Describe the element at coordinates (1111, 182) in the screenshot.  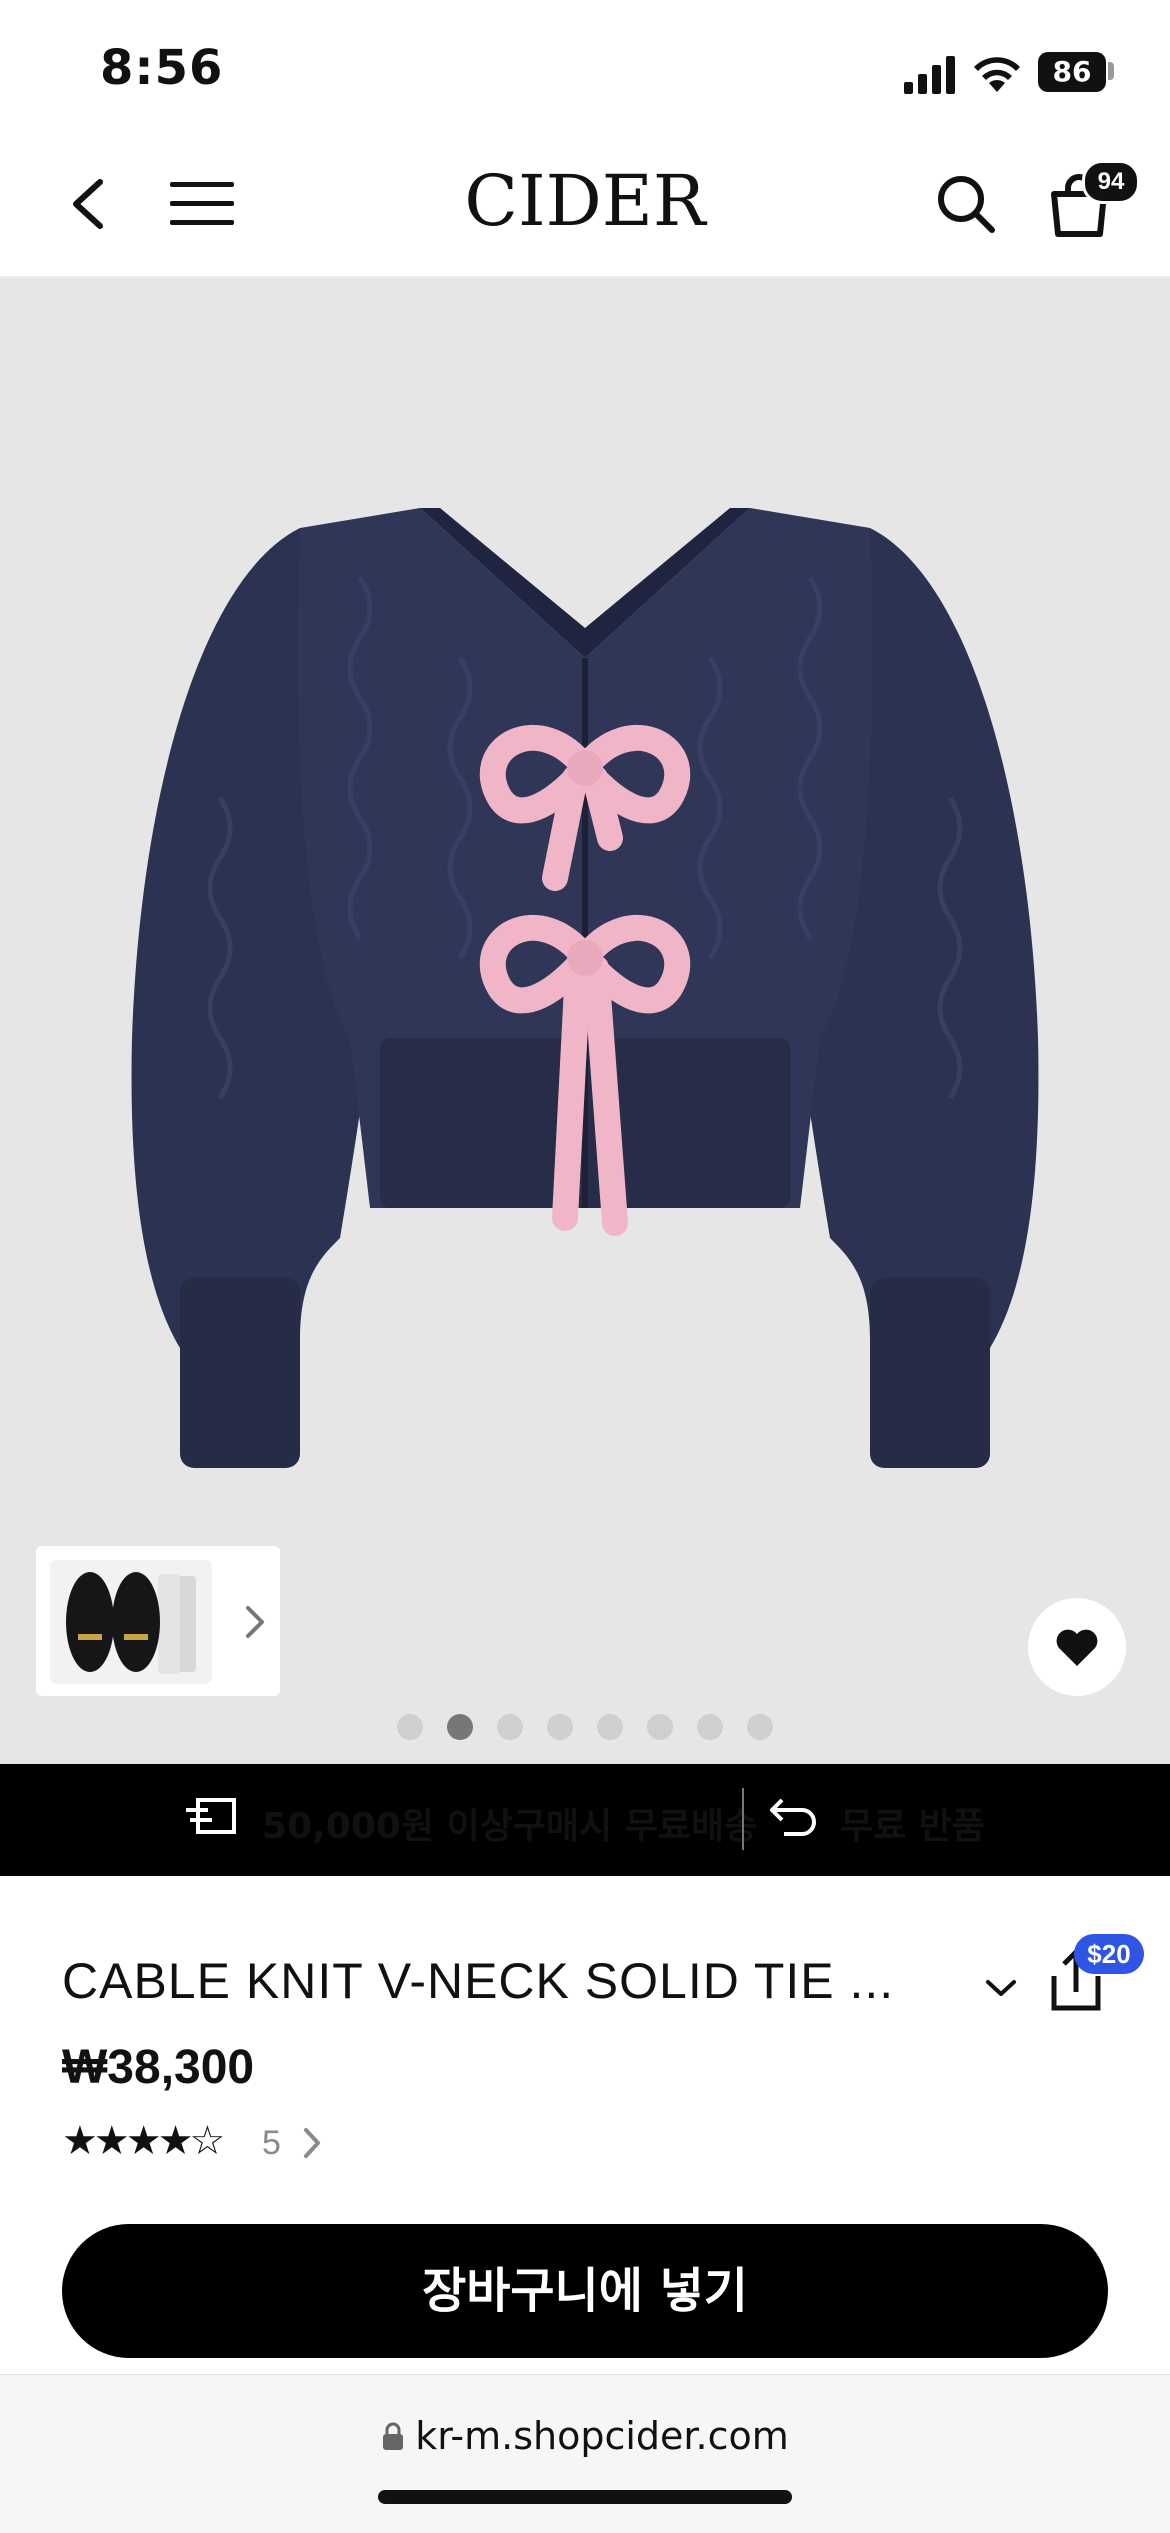
I see `cart-count-badge: 94` at that location.